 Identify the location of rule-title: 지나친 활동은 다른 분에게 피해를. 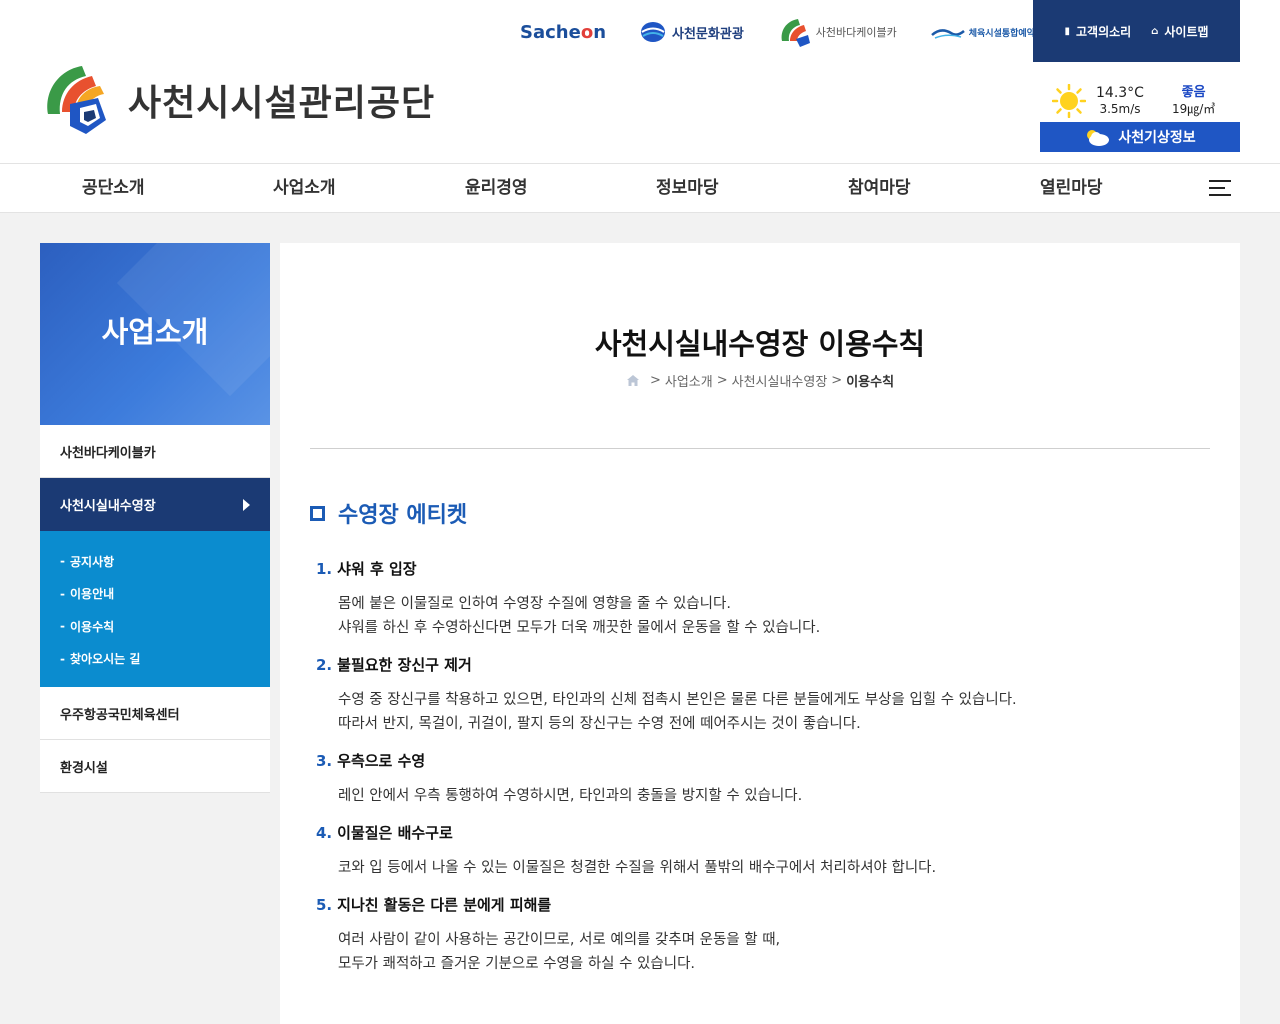
(444, 905).